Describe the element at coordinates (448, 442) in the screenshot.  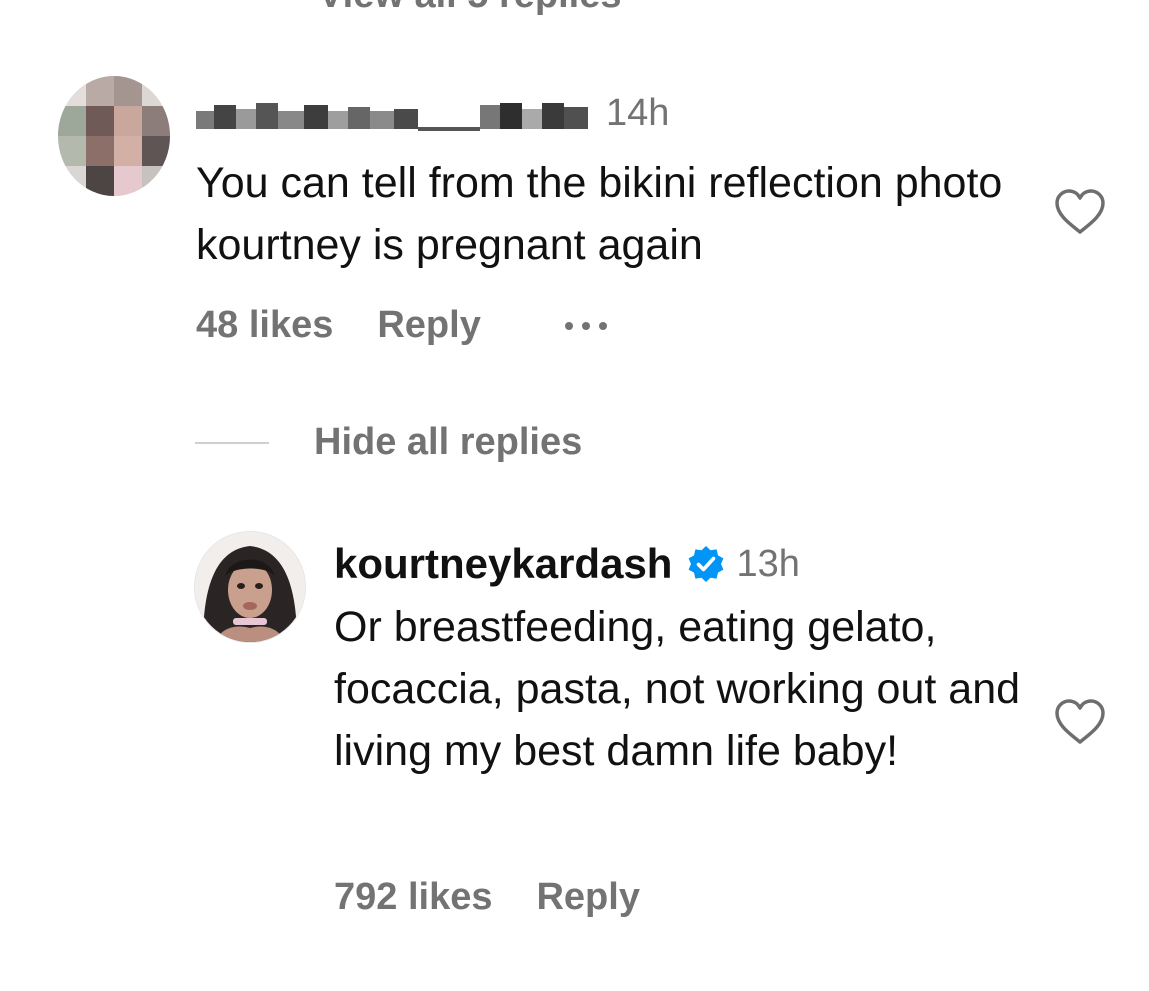
I see `hide-replies-button: Hide all replies` at that location.